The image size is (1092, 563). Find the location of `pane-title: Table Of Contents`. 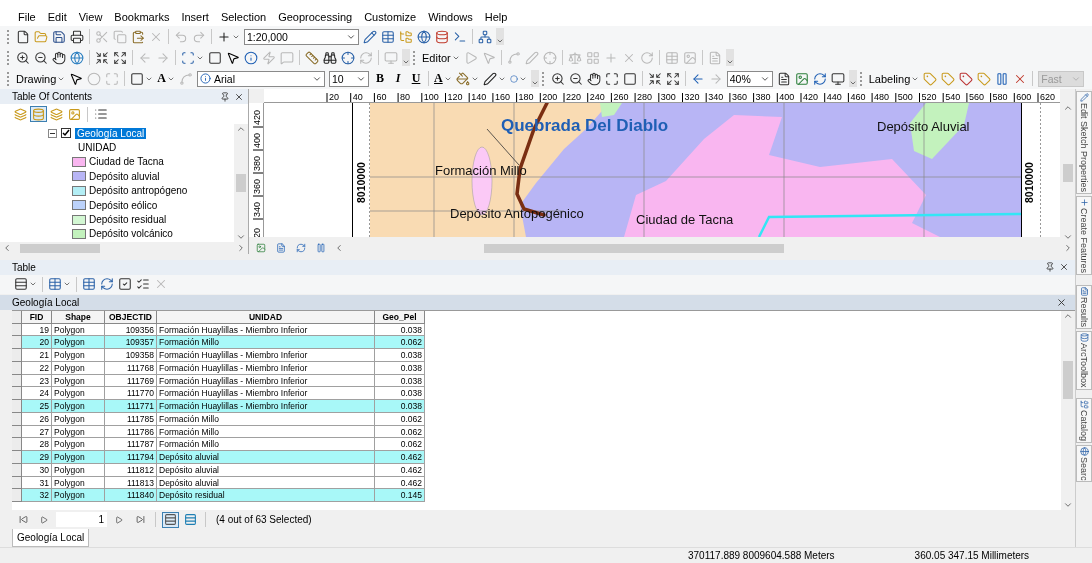

pane-title: Table Of Contents is located at coordinates (52, 96).